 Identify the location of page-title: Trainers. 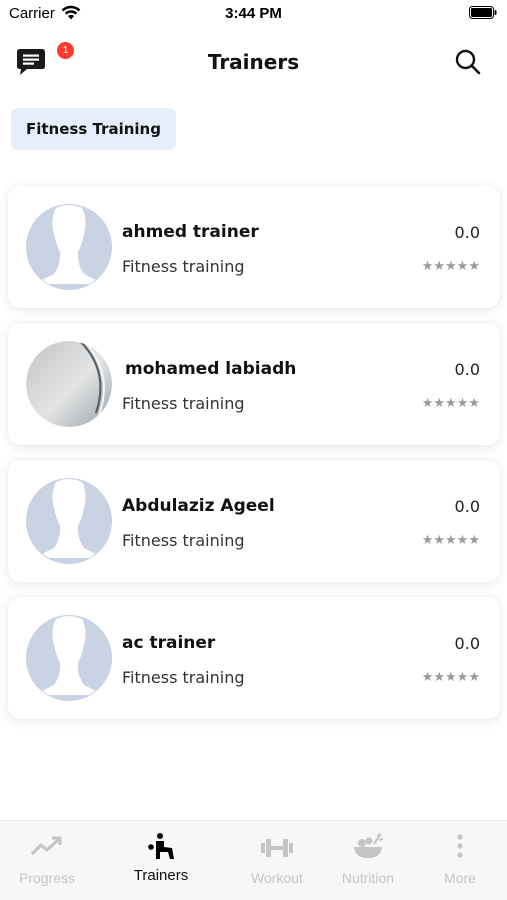
(253, 62).